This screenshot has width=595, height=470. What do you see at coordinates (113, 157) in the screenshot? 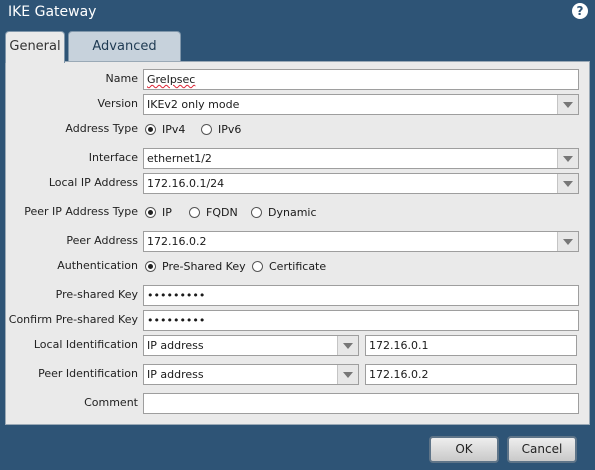
I see `interface-label: Interface` at bounding box center [113, 157].